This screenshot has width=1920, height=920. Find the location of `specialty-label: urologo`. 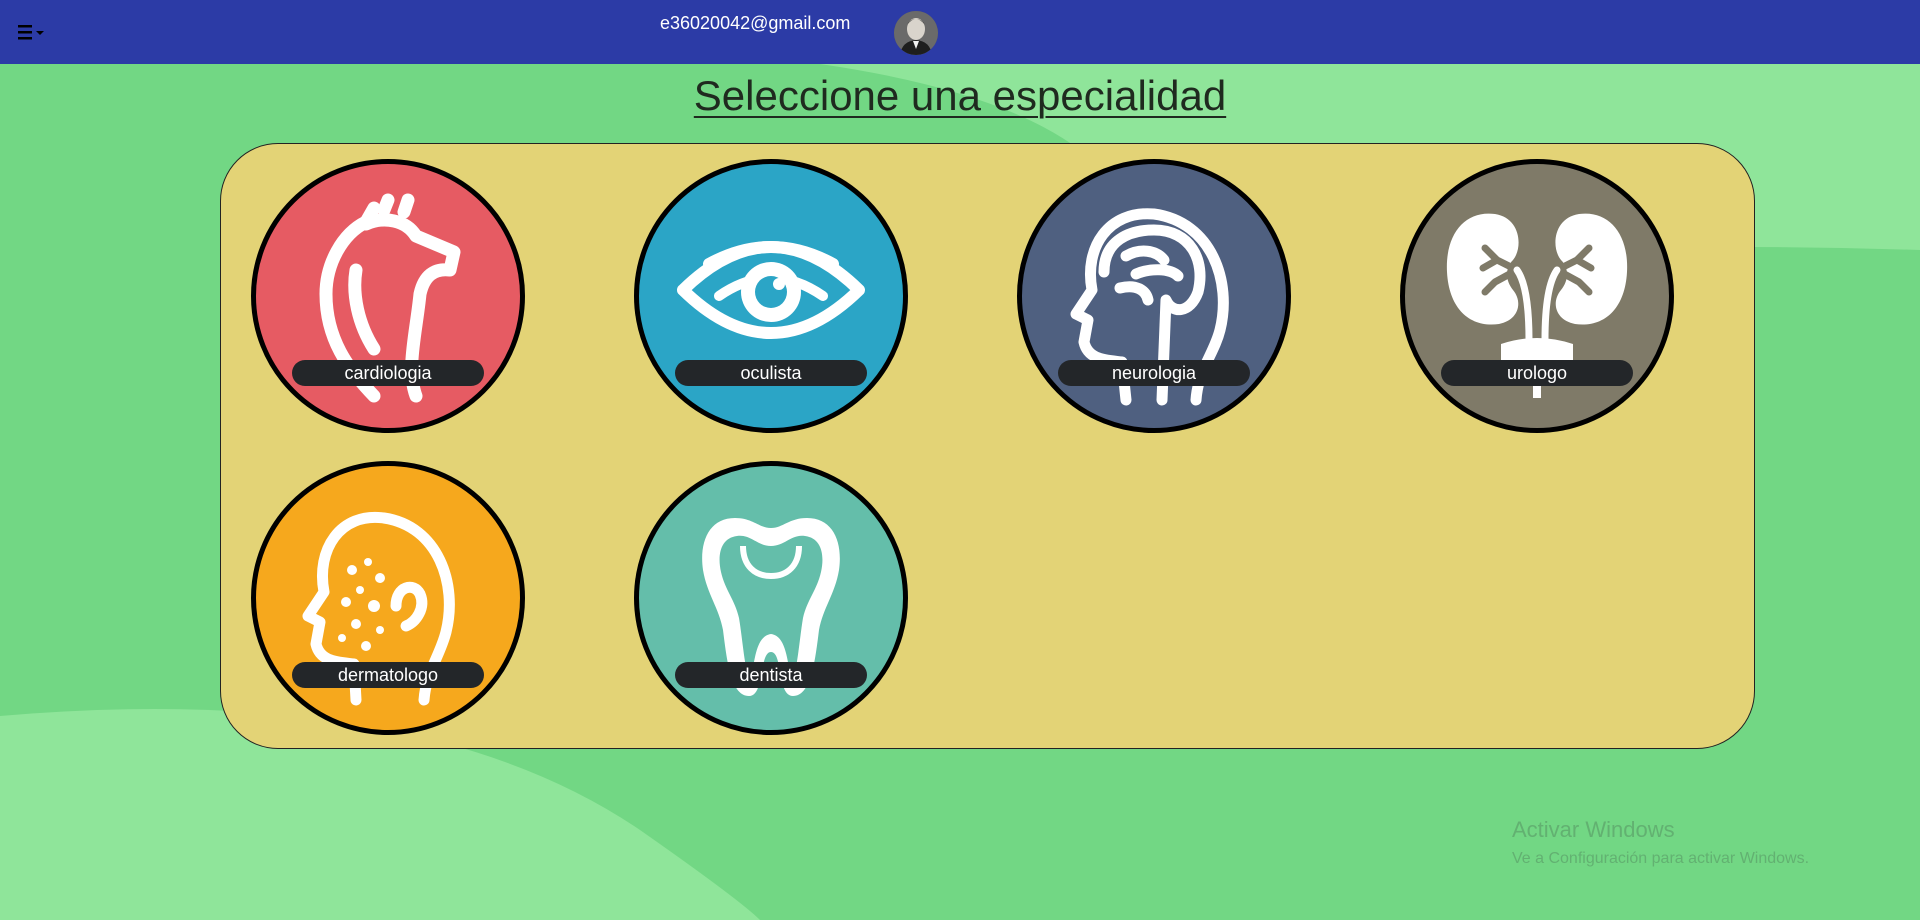

specialty-label: urologo is located at coordinates (1537, 373).